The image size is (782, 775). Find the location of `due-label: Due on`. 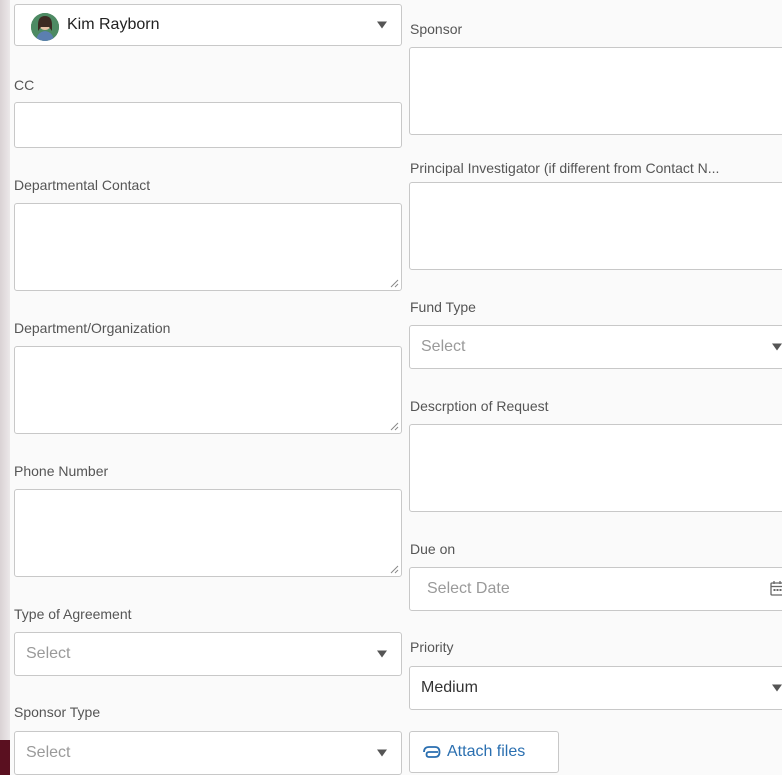

due-label: Due on is located at coordinates (433, 549).